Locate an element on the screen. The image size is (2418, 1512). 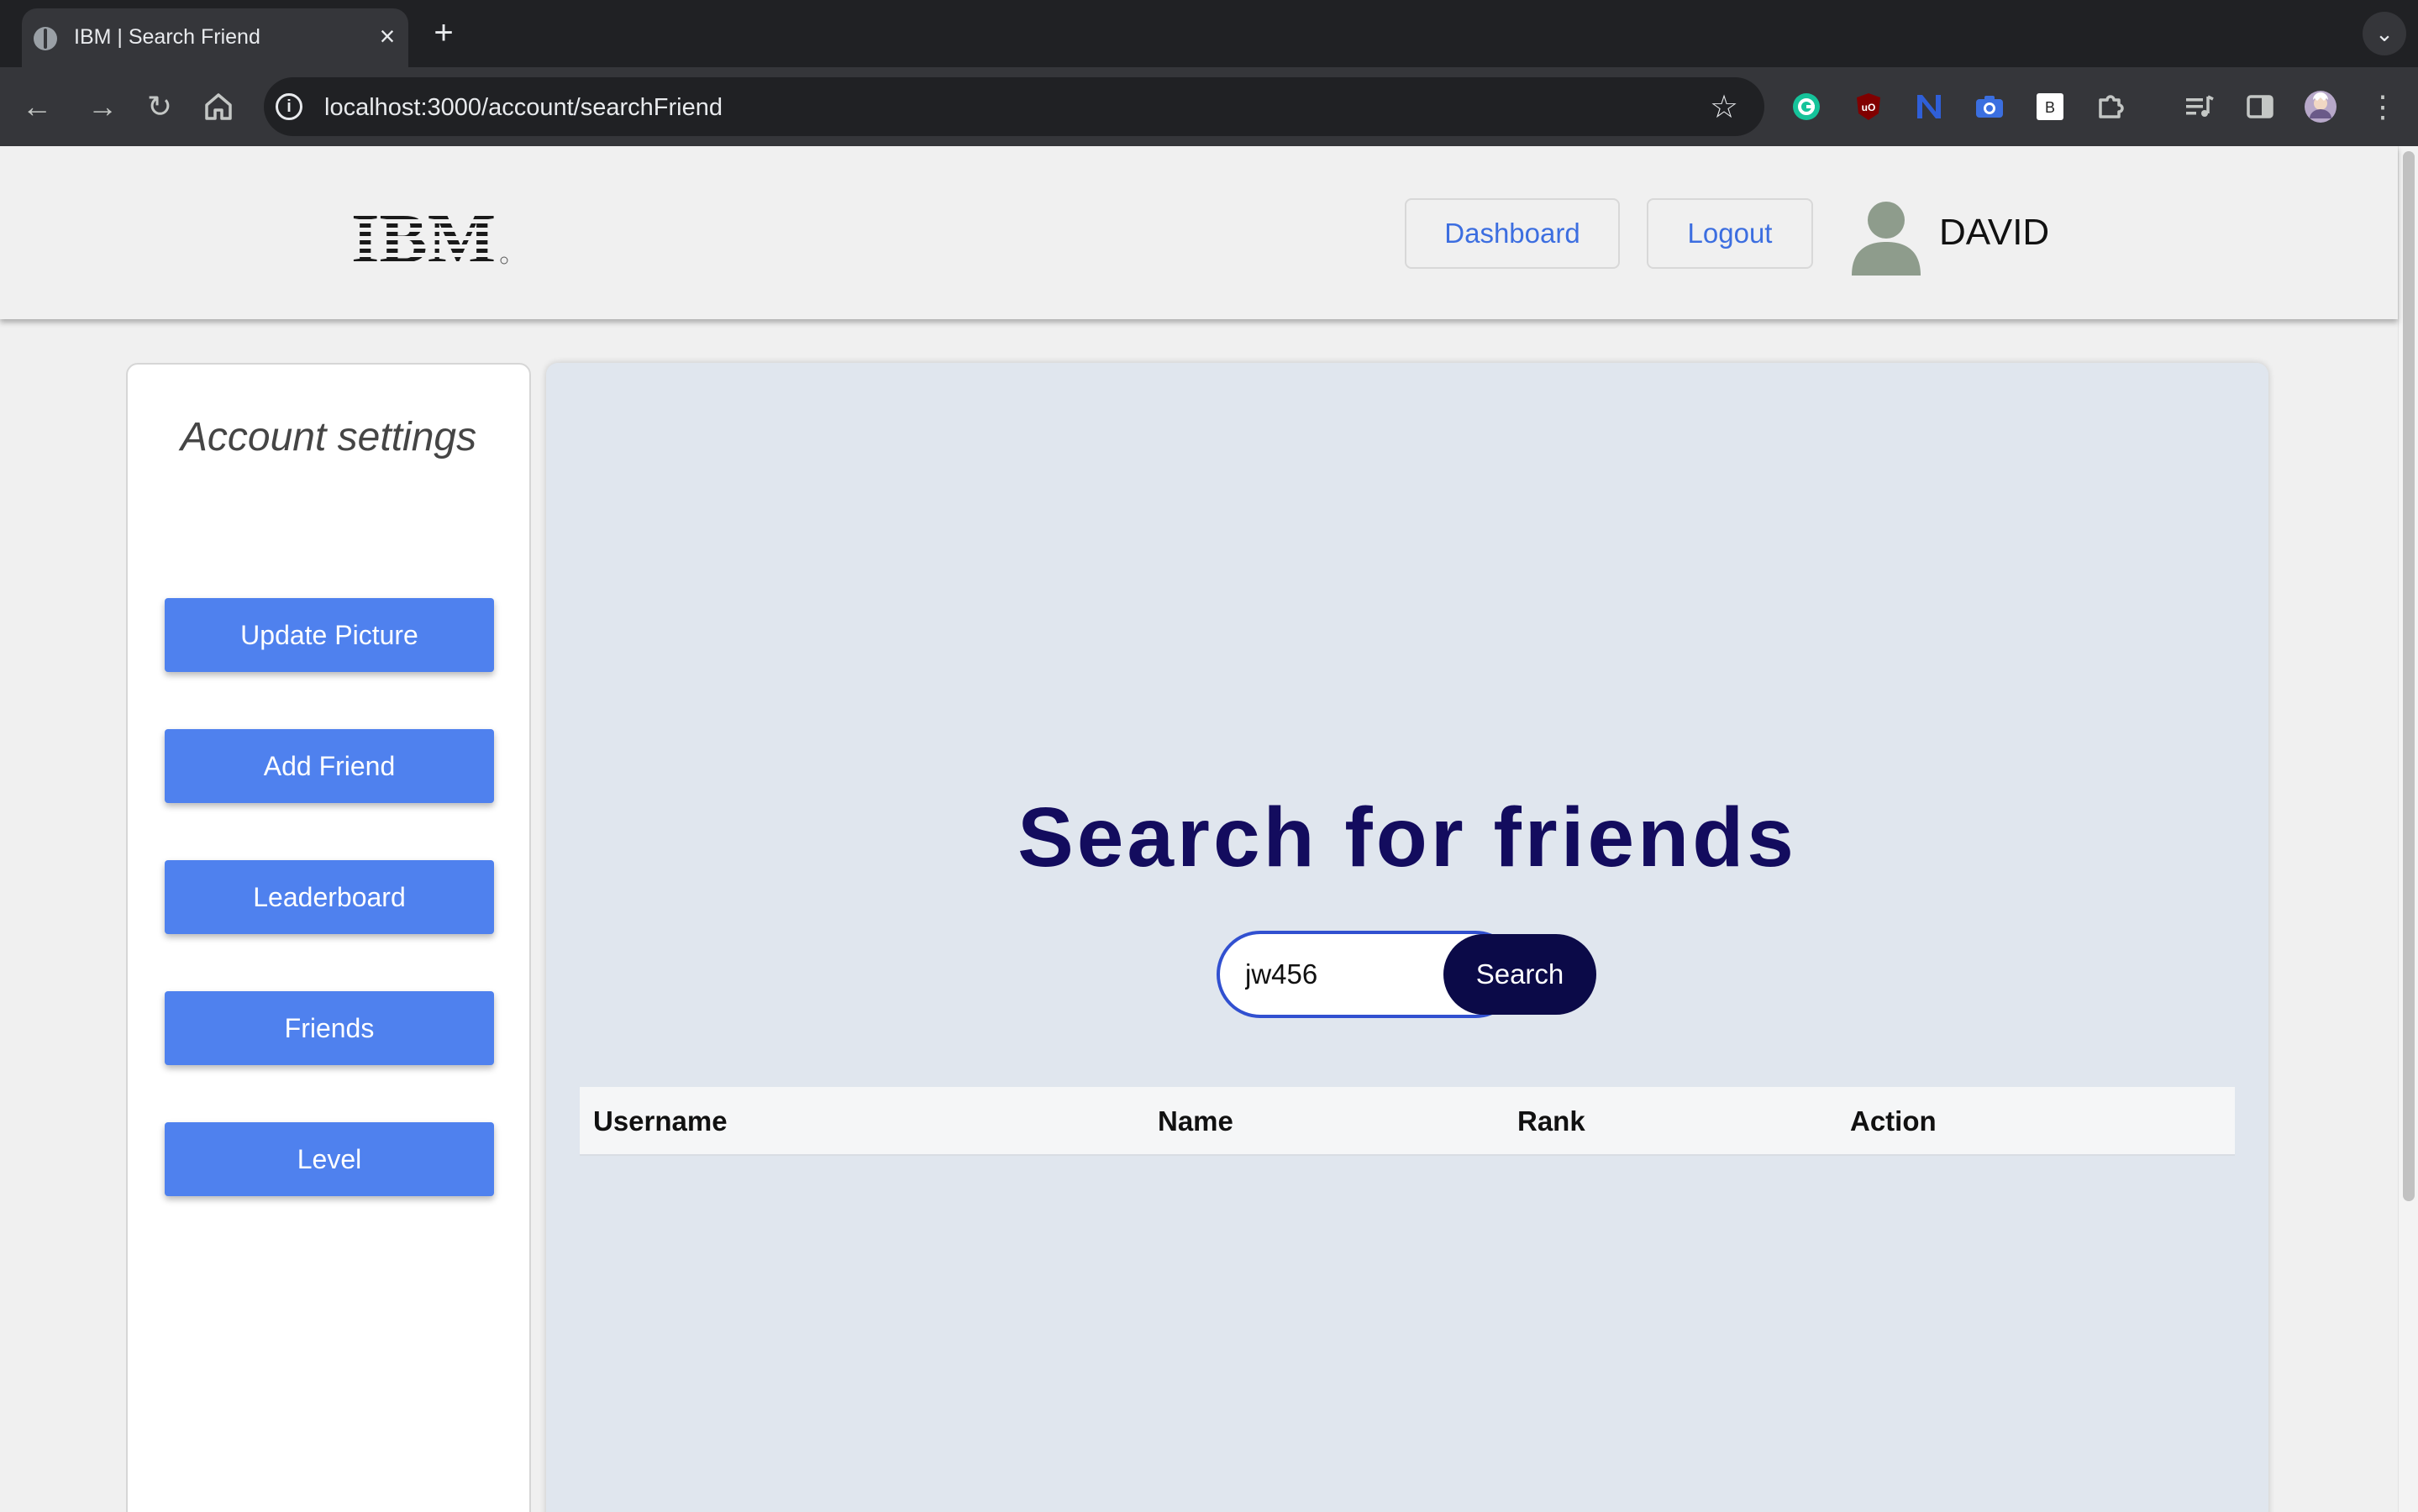
close-tab-icon: × is located at coordinates (387, 36).